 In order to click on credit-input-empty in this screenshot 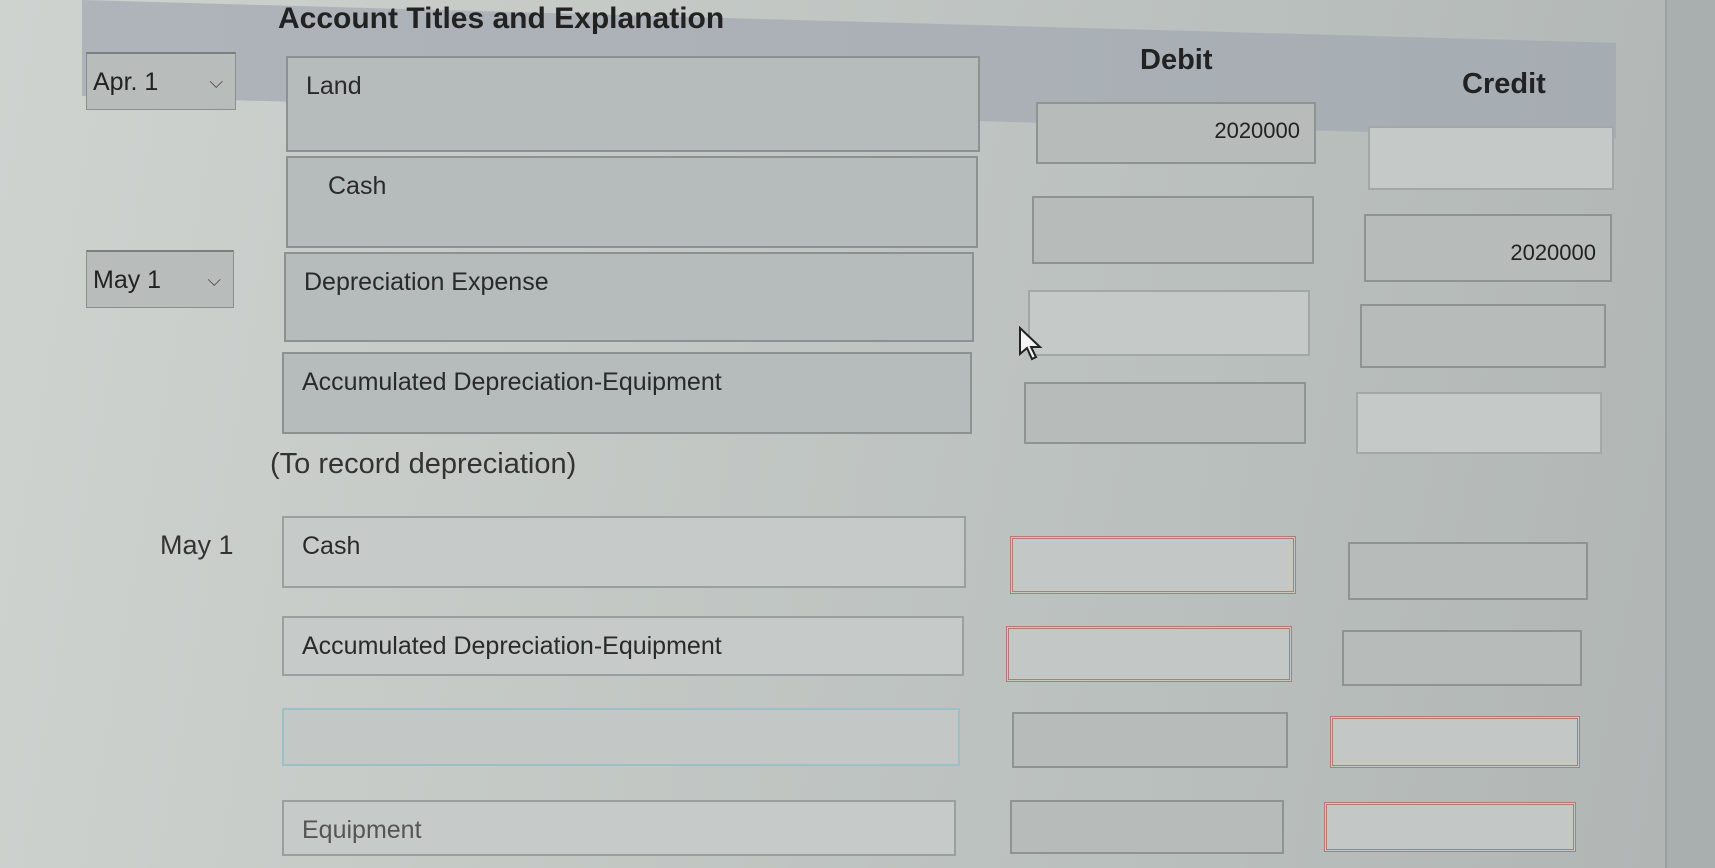, I will do `click(1455, 742)`.